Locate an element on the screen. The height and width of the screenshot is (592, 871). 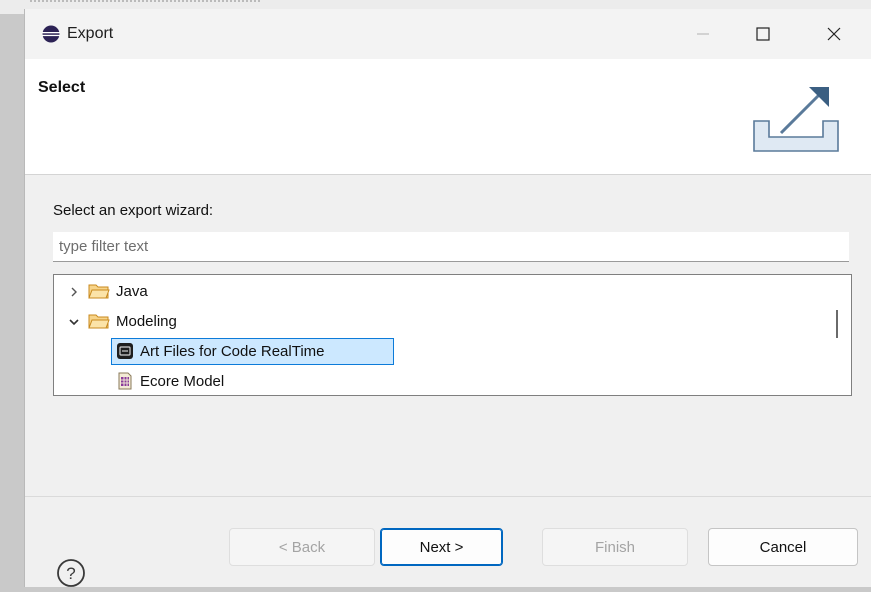
banner-title: Select is located at coordinates (62, 87).